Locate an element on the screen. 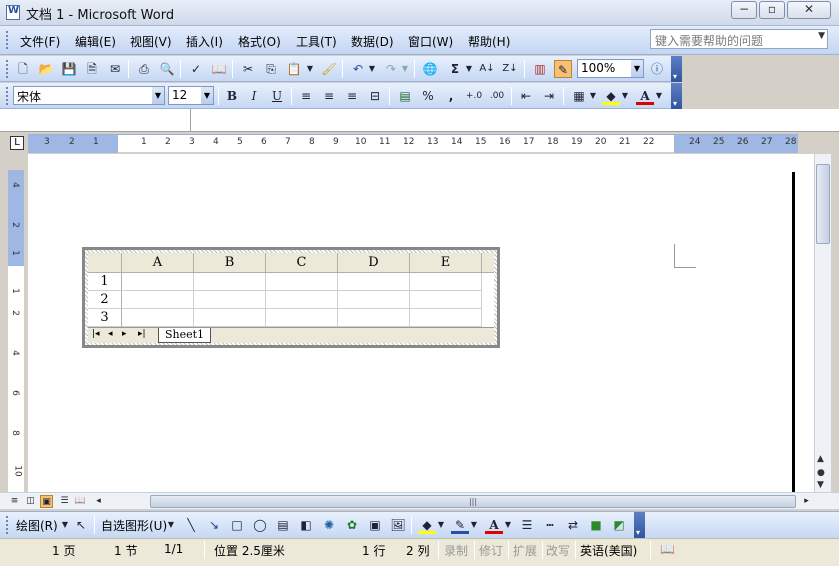 This screenshot has height=566, width=839. draw-menu: 绘图(R) is located at coordinates (37, 525).